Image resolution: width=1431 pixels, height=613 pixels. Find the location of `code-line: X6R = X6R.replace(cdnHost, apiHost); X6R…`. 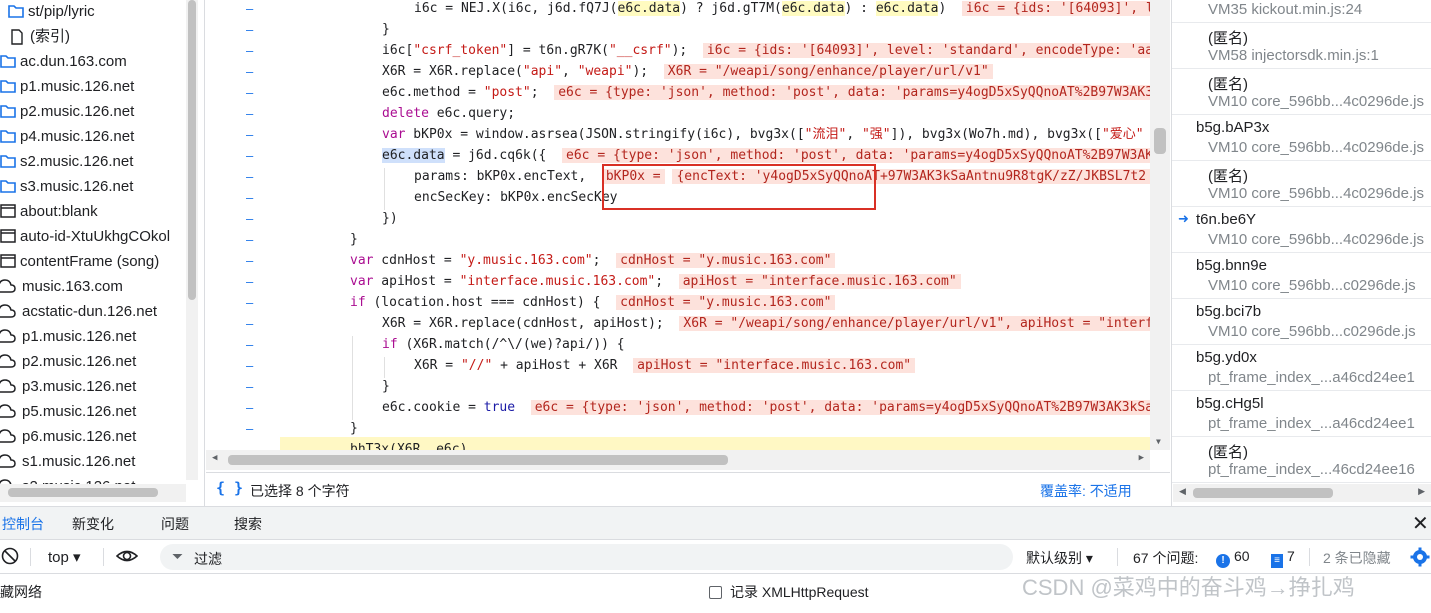

code-line: X6R = X6R.replace(cdnHost, apiHost); X6R… is located at coordinates (776, 323).